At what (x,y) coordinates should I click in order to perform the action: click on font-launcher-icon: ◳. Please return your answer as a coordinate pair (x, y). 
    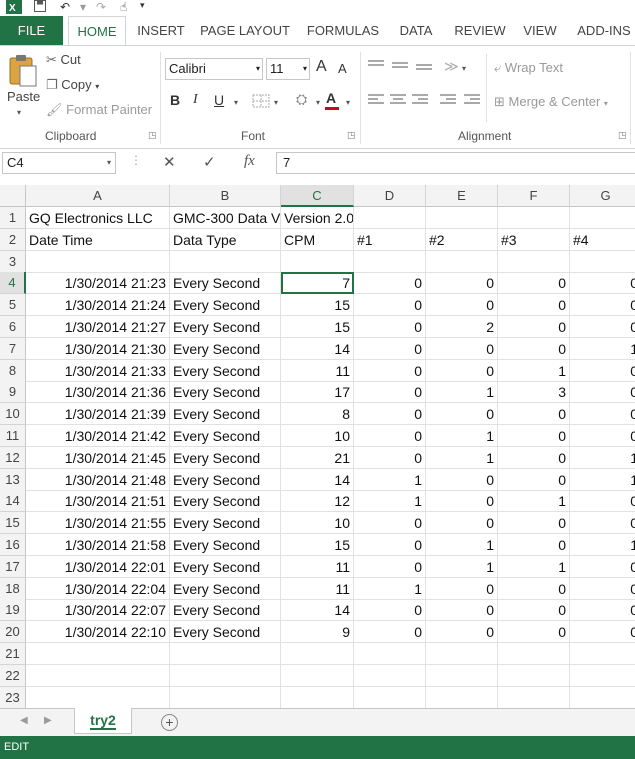
    Looking at the image, I should click on (351, 135).